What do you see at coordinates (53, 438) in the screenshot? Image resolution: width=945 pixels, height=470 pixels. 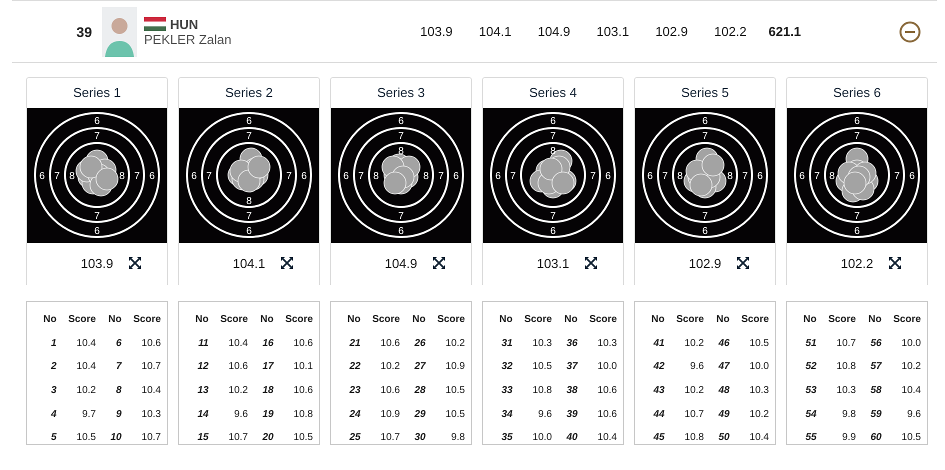 I see `shot-number: 5` at bounding box center [53, 438].